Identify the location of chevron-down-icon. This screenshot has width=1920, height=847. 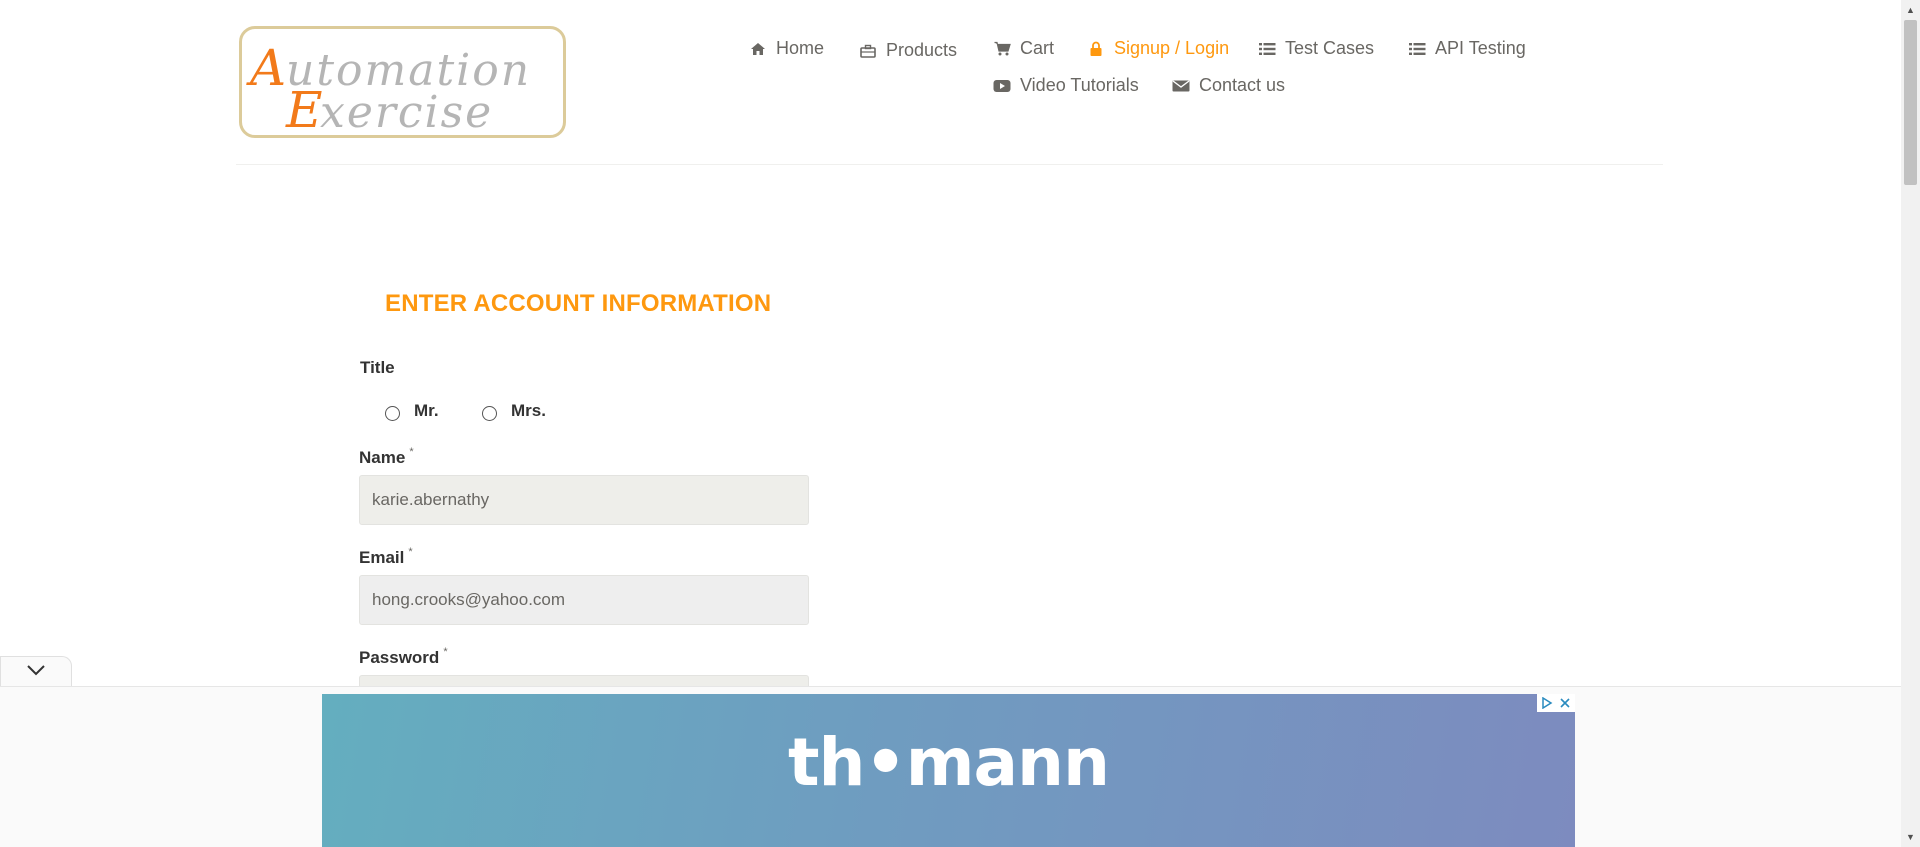
(36, 672).